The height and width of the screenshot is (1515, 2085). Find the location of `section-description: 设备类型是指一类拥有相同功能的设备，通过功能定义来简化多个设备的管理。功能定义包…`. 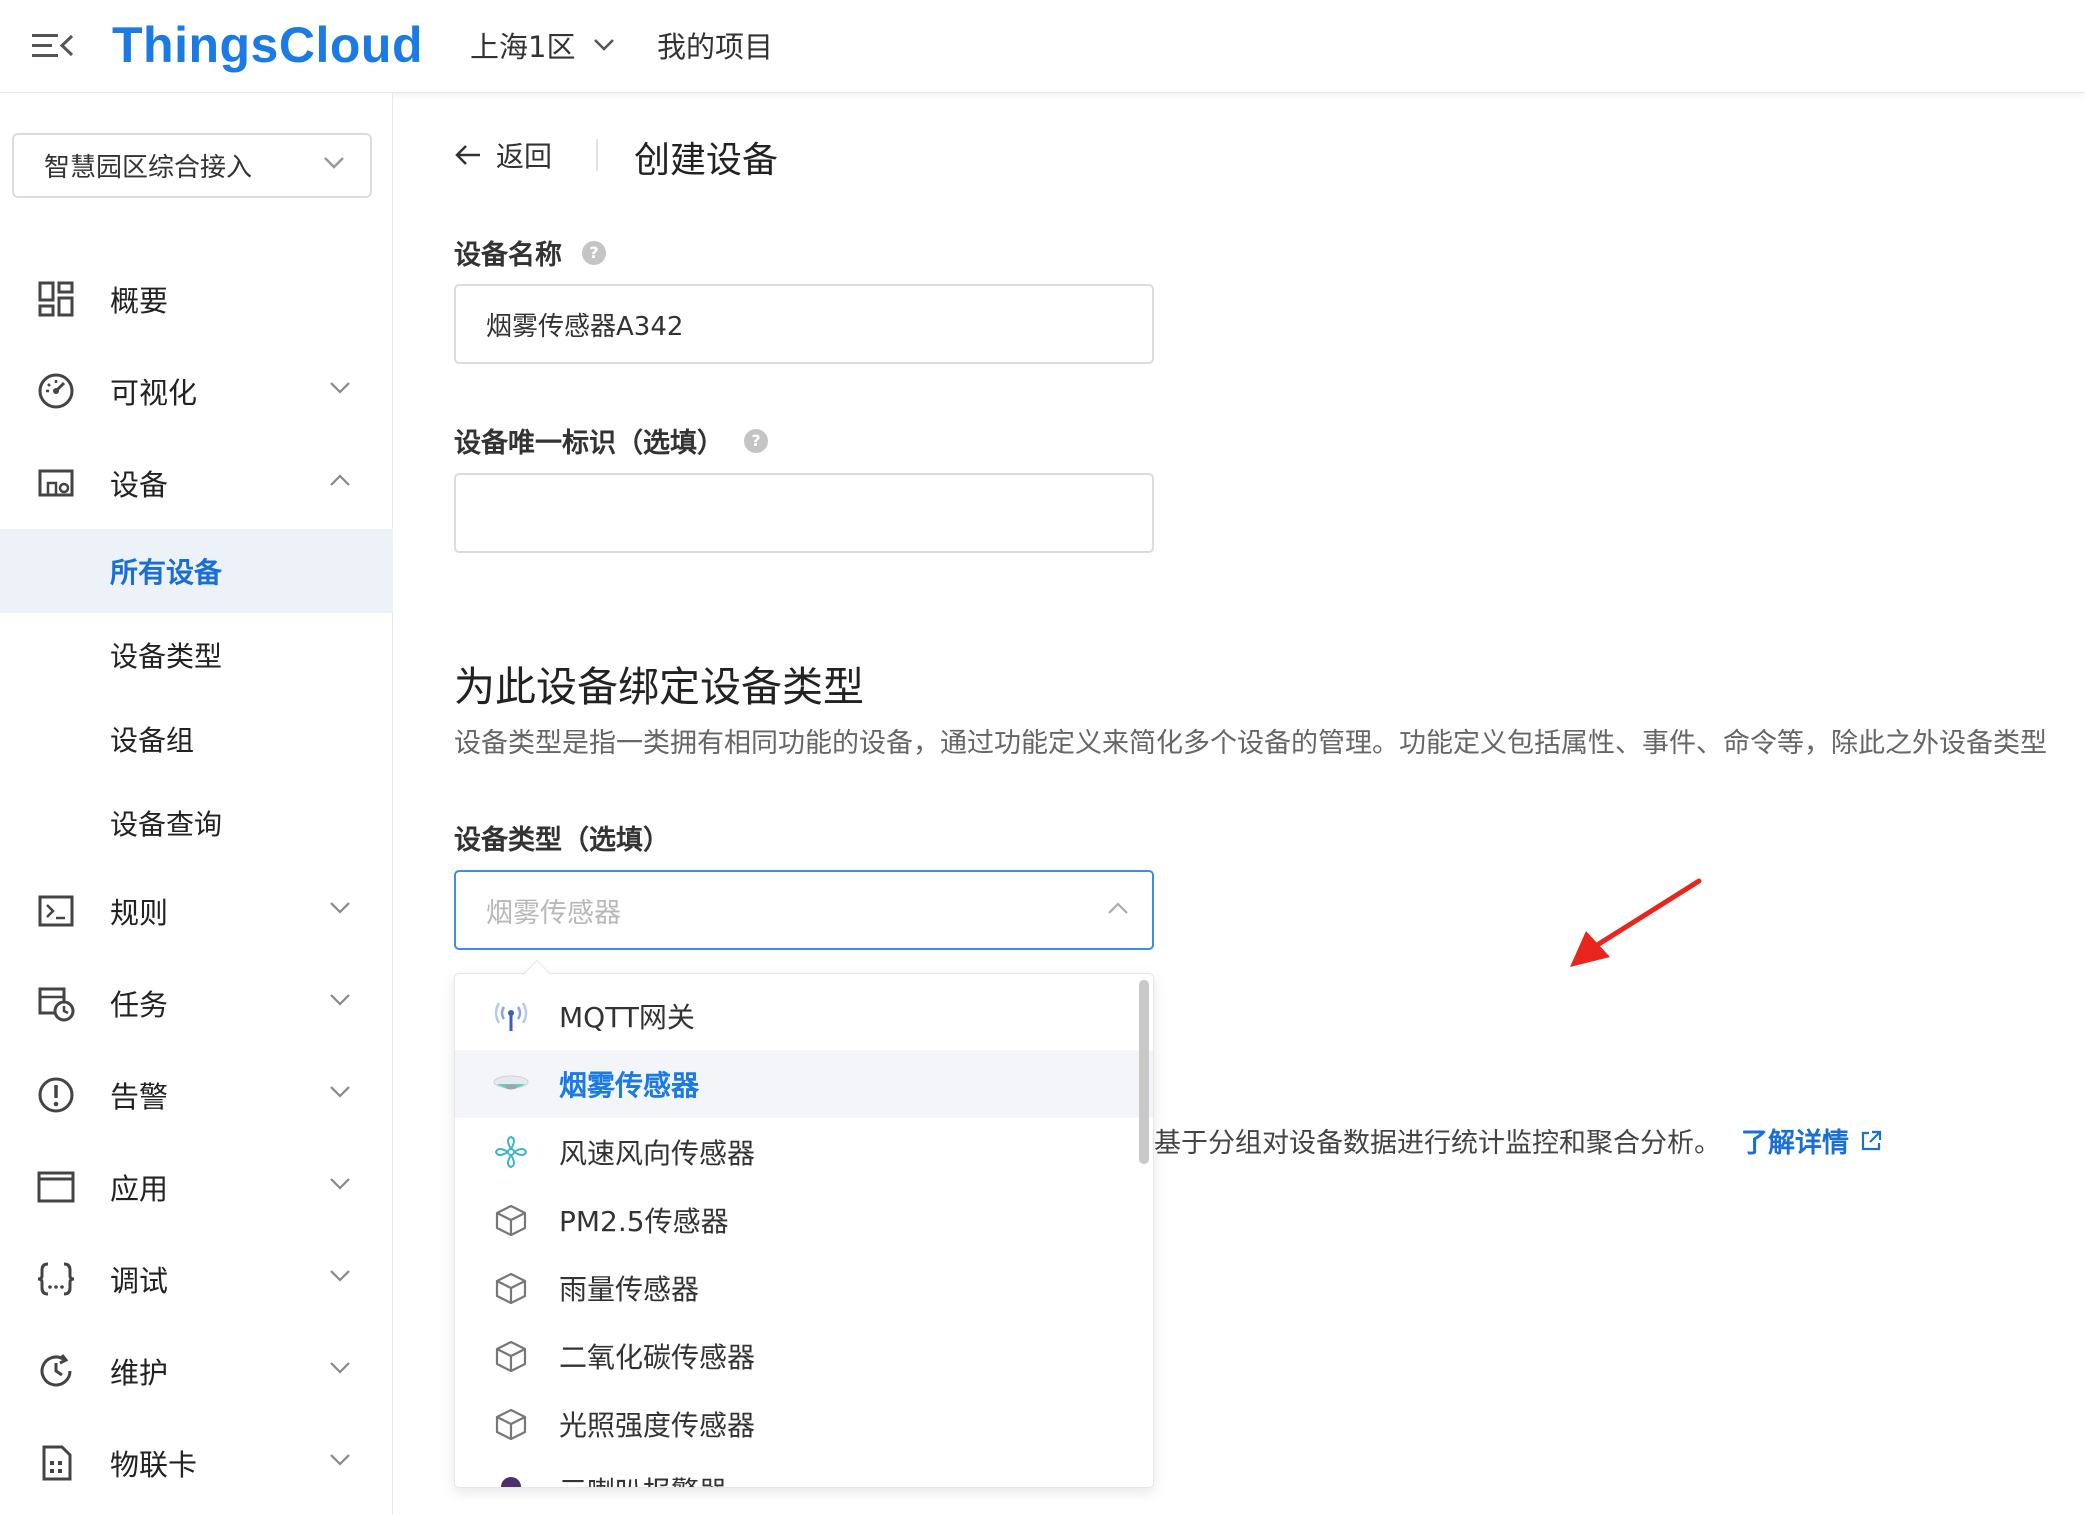

section-description: 设备类型是指一类拥有相同功能的设备，通过功能定义来简化多个设备的管理。功能定义包… is located at coordinates (1250, 743).